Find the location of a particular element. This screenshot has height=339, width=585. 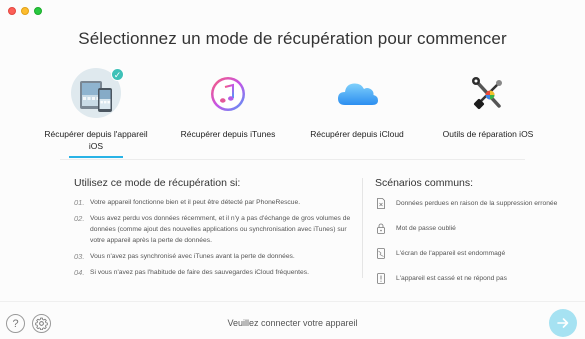

mode-icloud: Récupérer depuis iCloud is located at coordinates (357, 104).